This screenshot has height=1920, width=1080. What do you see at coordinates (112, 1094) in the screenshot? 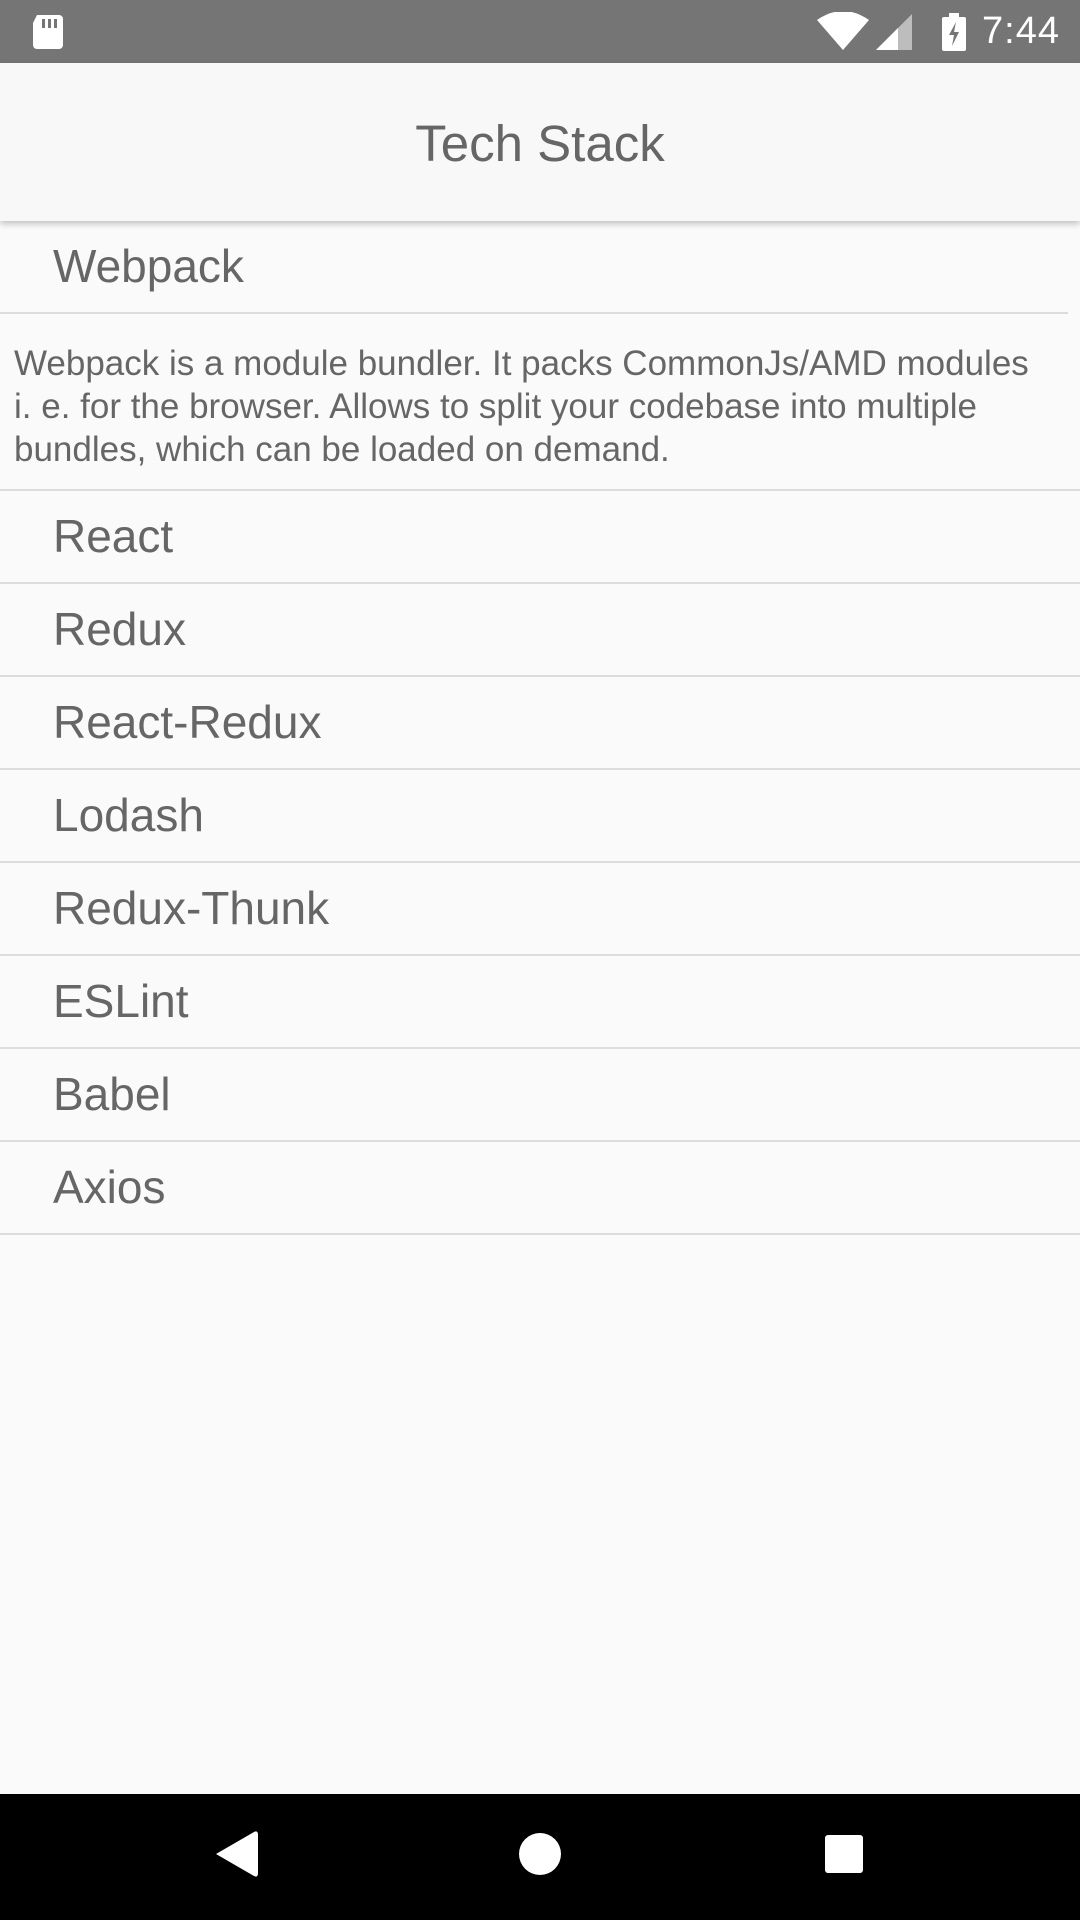
I see `list-item-title: Babel` at bounding box center [112, 1094].